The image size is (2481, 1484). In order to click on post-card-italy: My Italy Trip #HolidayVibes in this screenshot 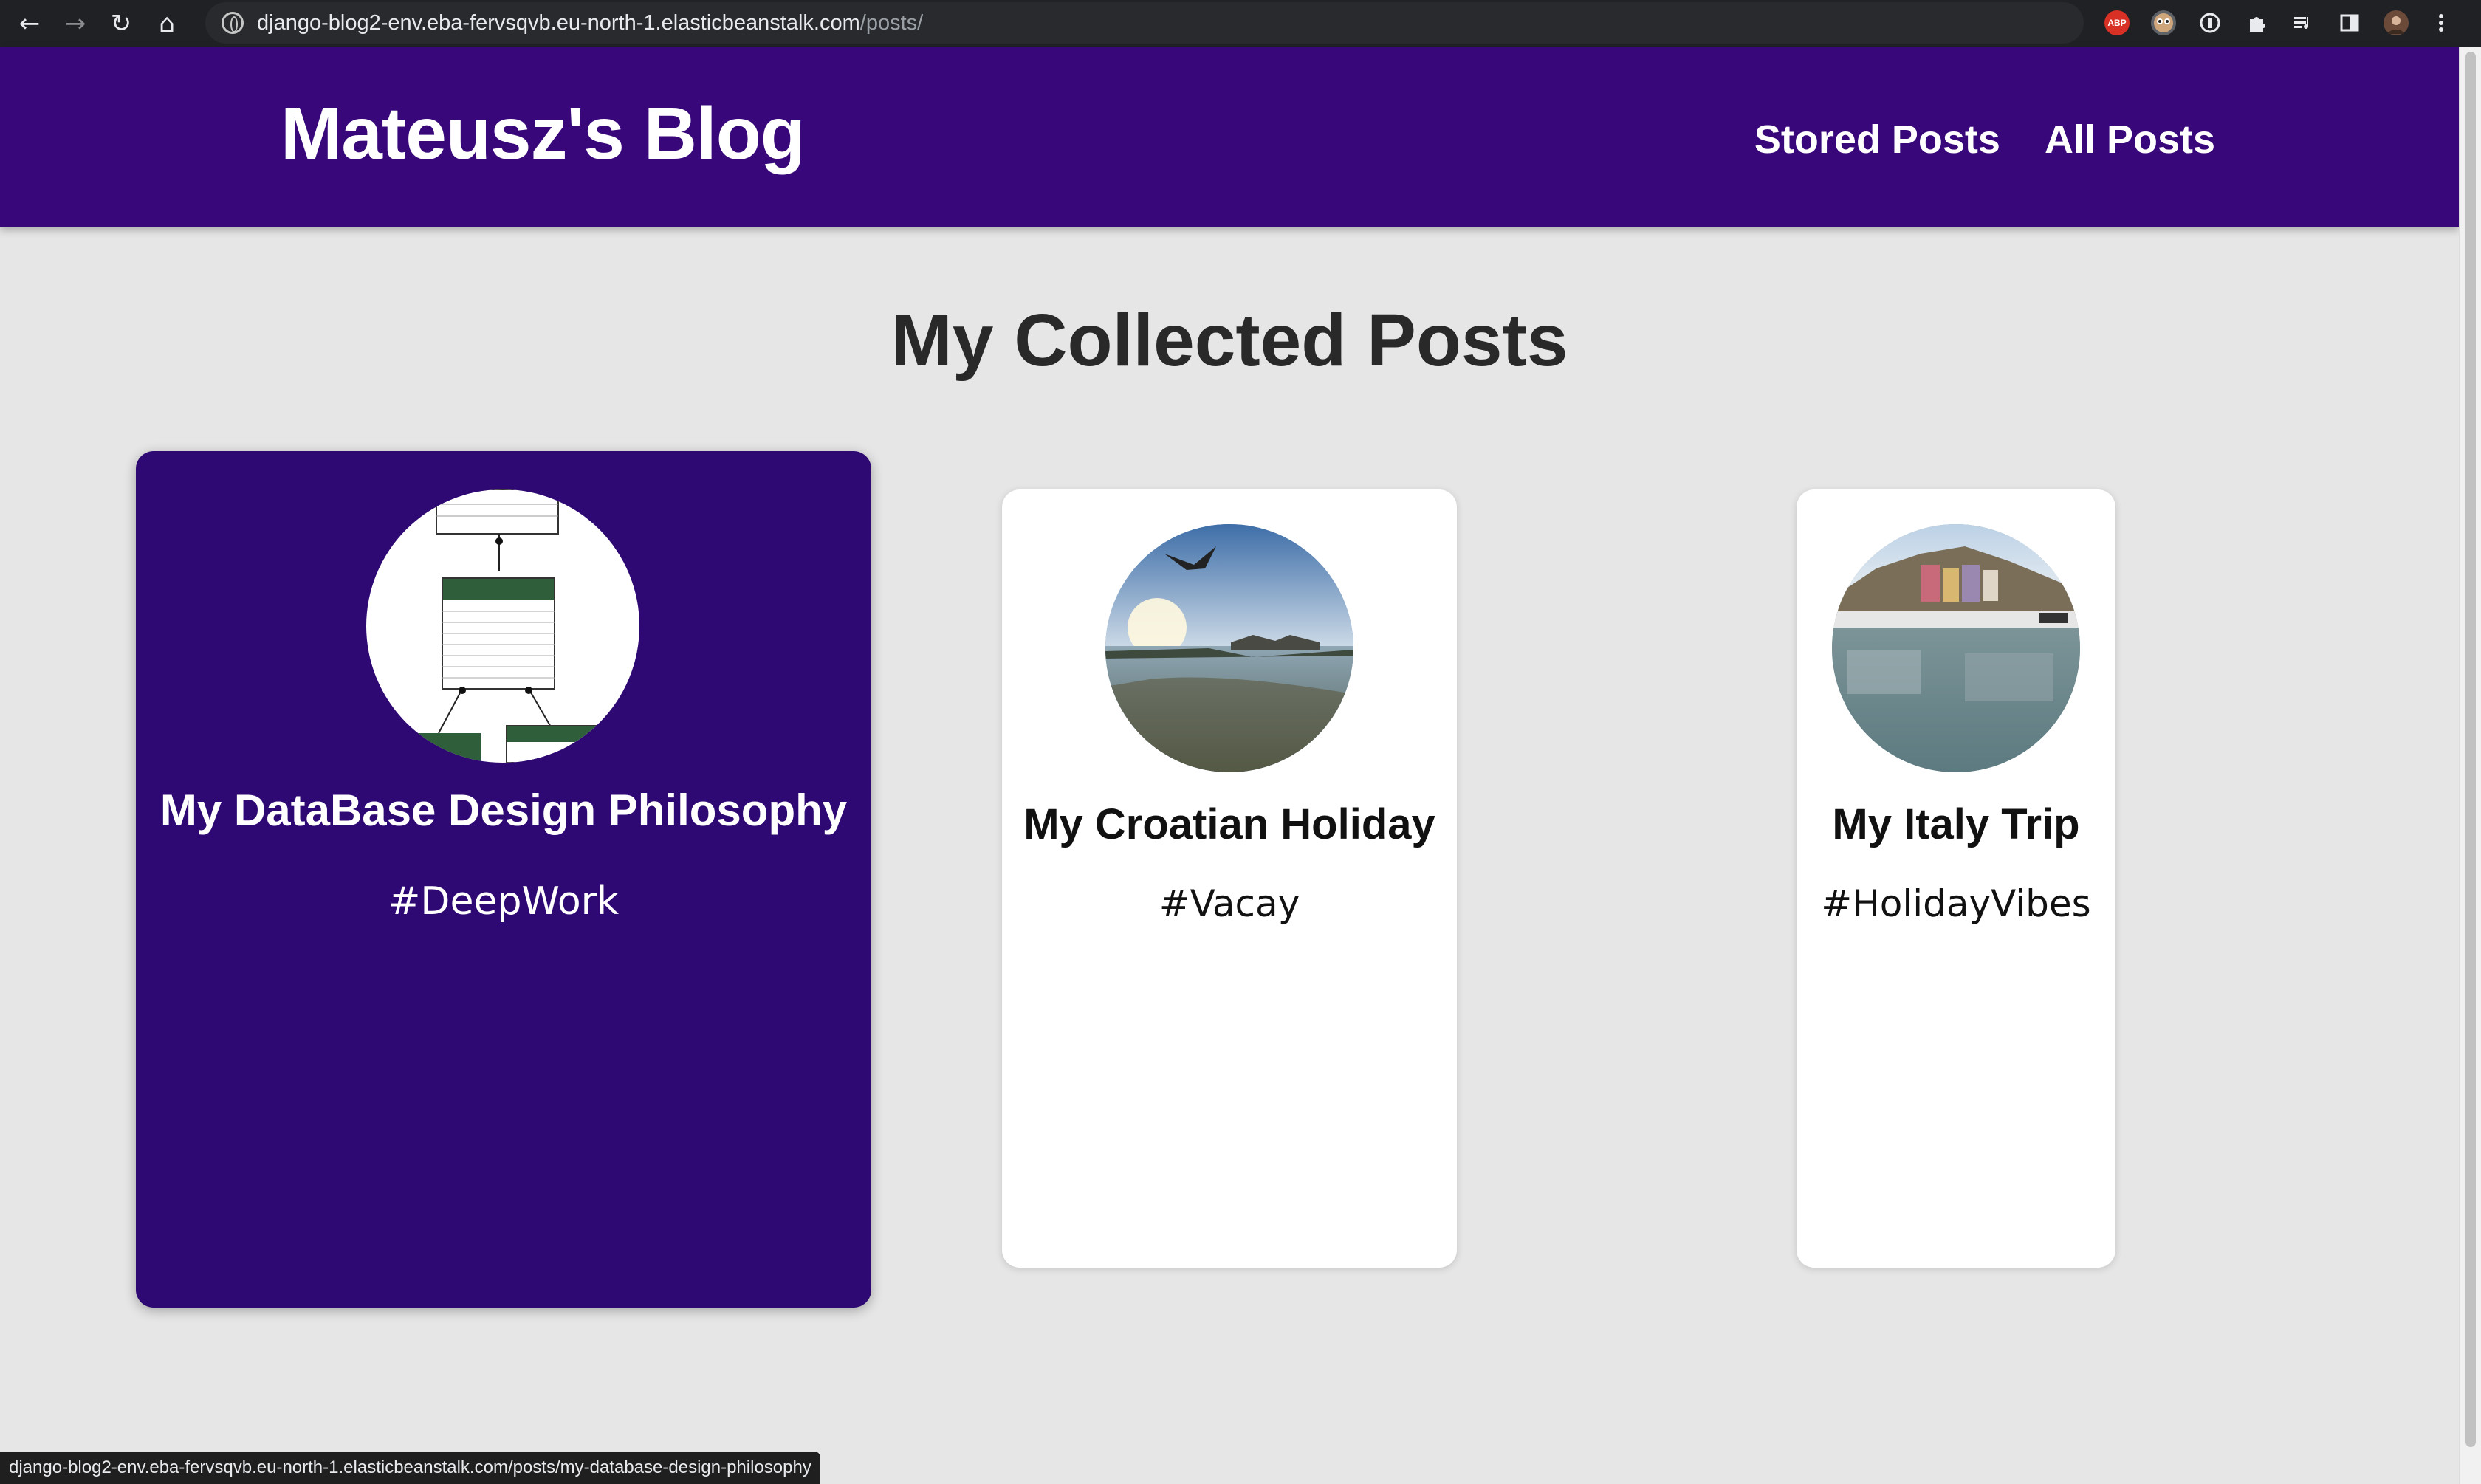, I will do `click(1956, 878)`.